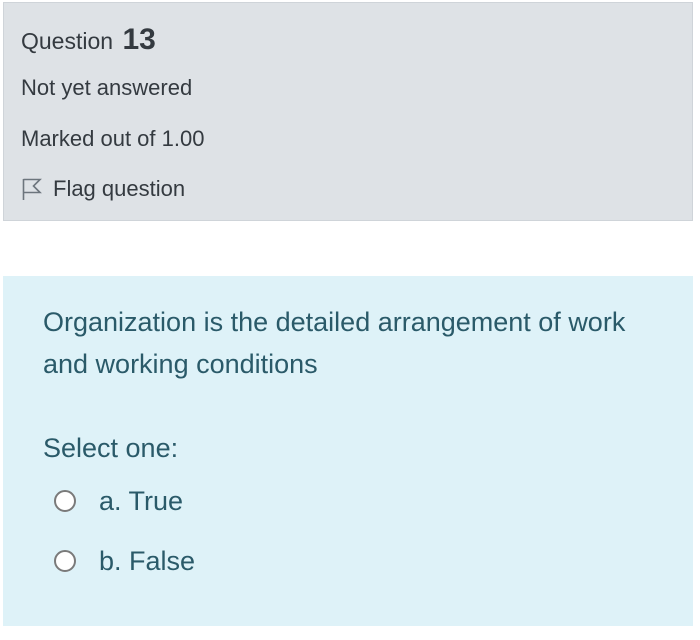  I want to click on radio-button-true, so click(65, 501).